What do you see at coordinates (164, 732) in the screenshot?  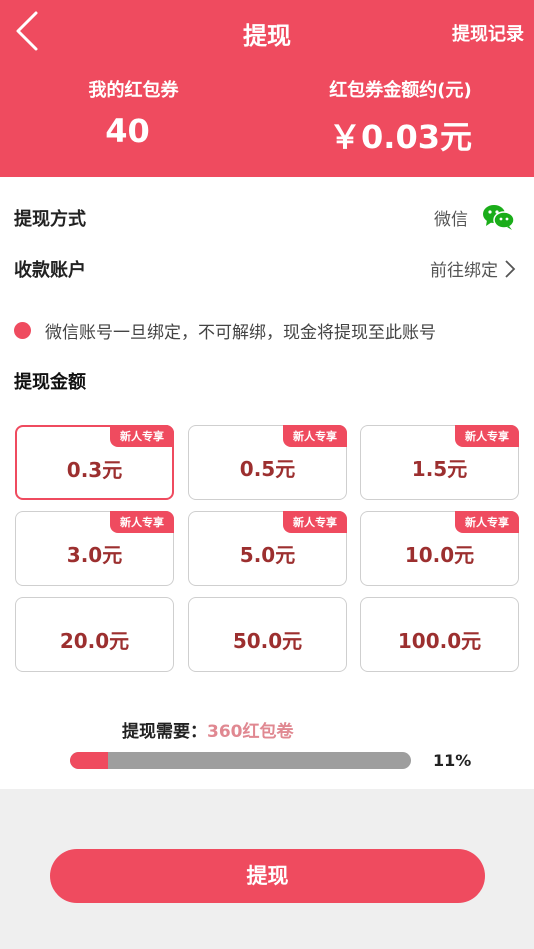 I see `requirement-label: 提现需要：` at bounding box center [164, 732].